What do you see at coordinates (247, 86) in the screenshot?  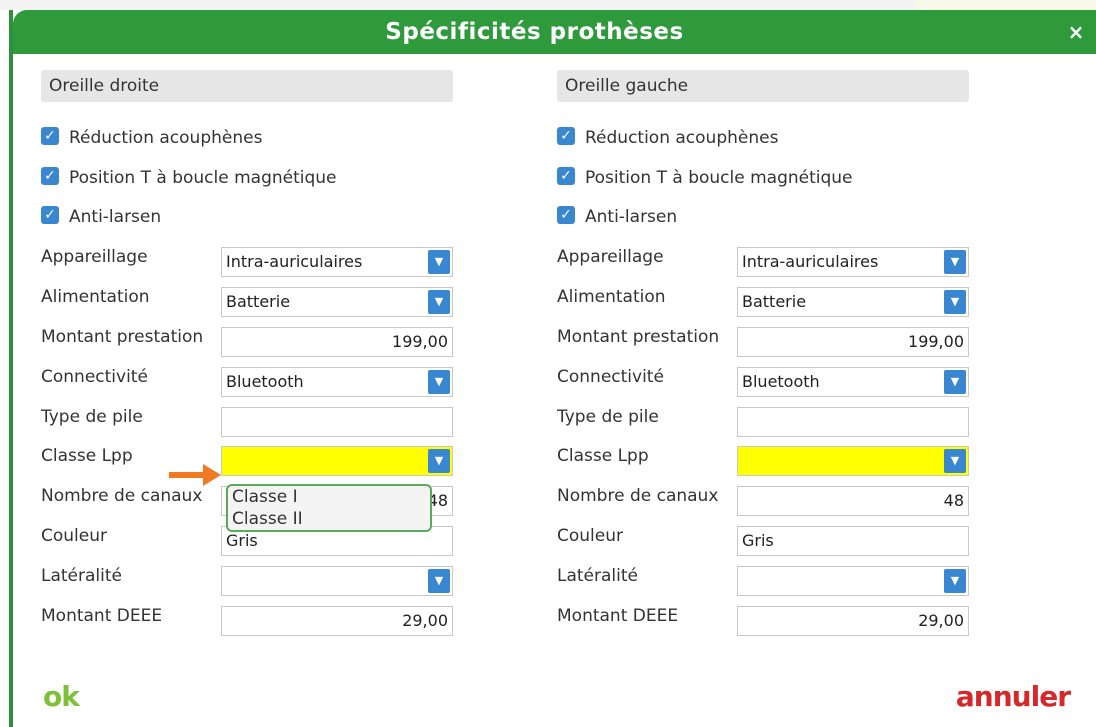 I see `right-ear-header: Oreille droite` at bounding box center [247, 86].